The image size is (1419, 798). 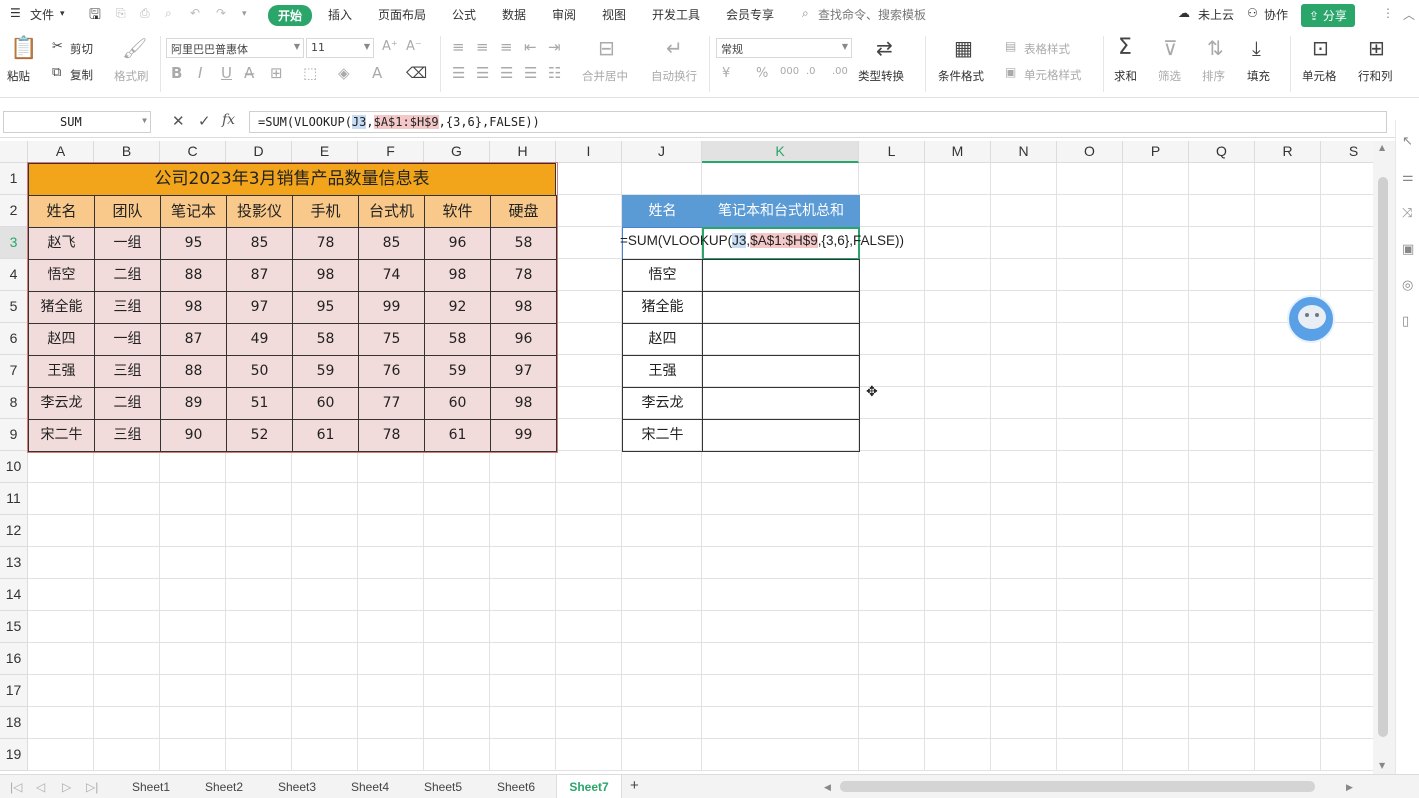 What do you see at coordinates (872, 14) in the screenshot?
I see `command-search-input: 查找命令、搜索模板` at bounding box center [872, 14].